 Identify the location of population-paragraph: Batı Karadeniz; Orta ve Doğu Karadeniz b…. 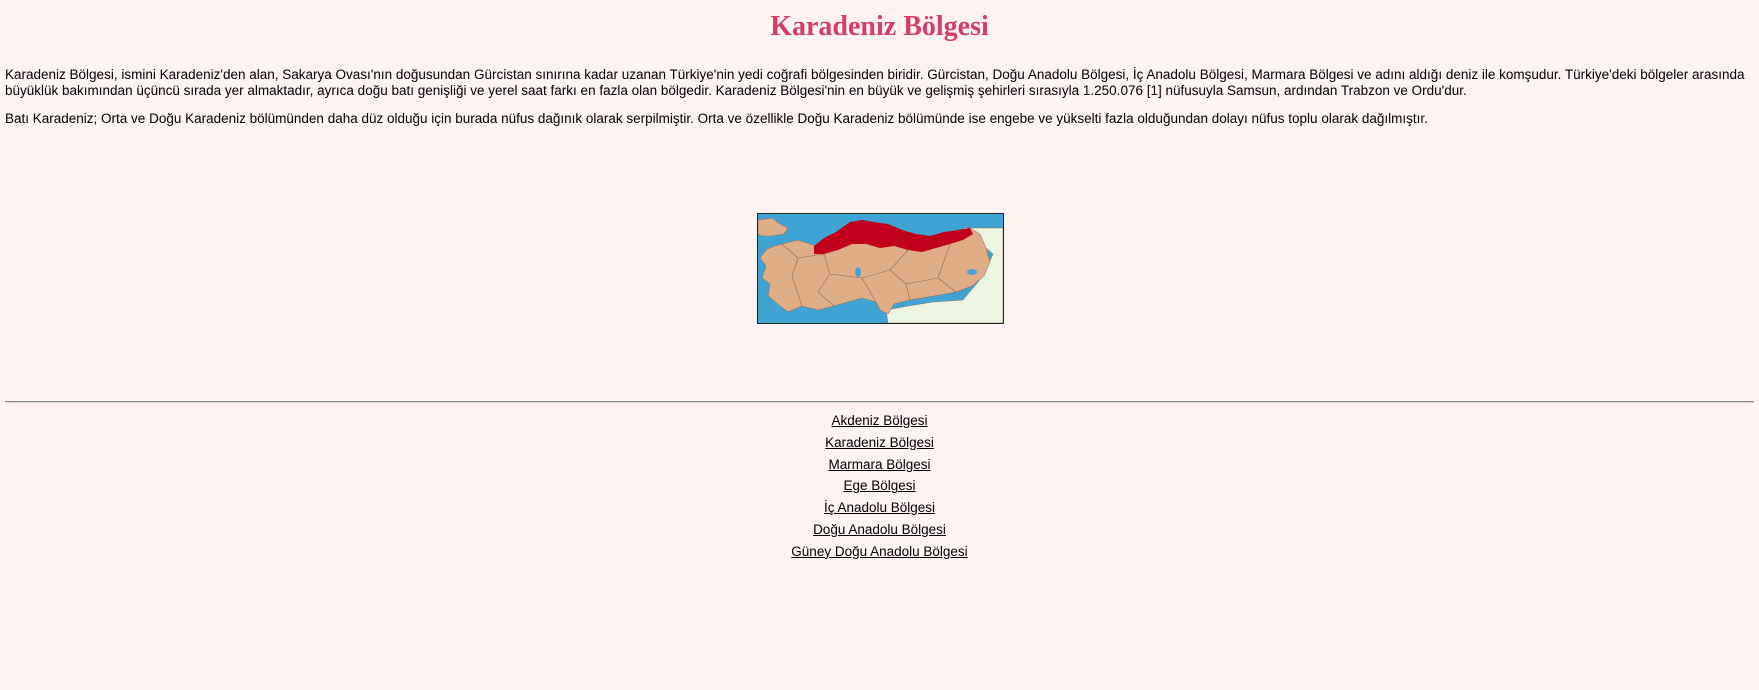
(716, 118).